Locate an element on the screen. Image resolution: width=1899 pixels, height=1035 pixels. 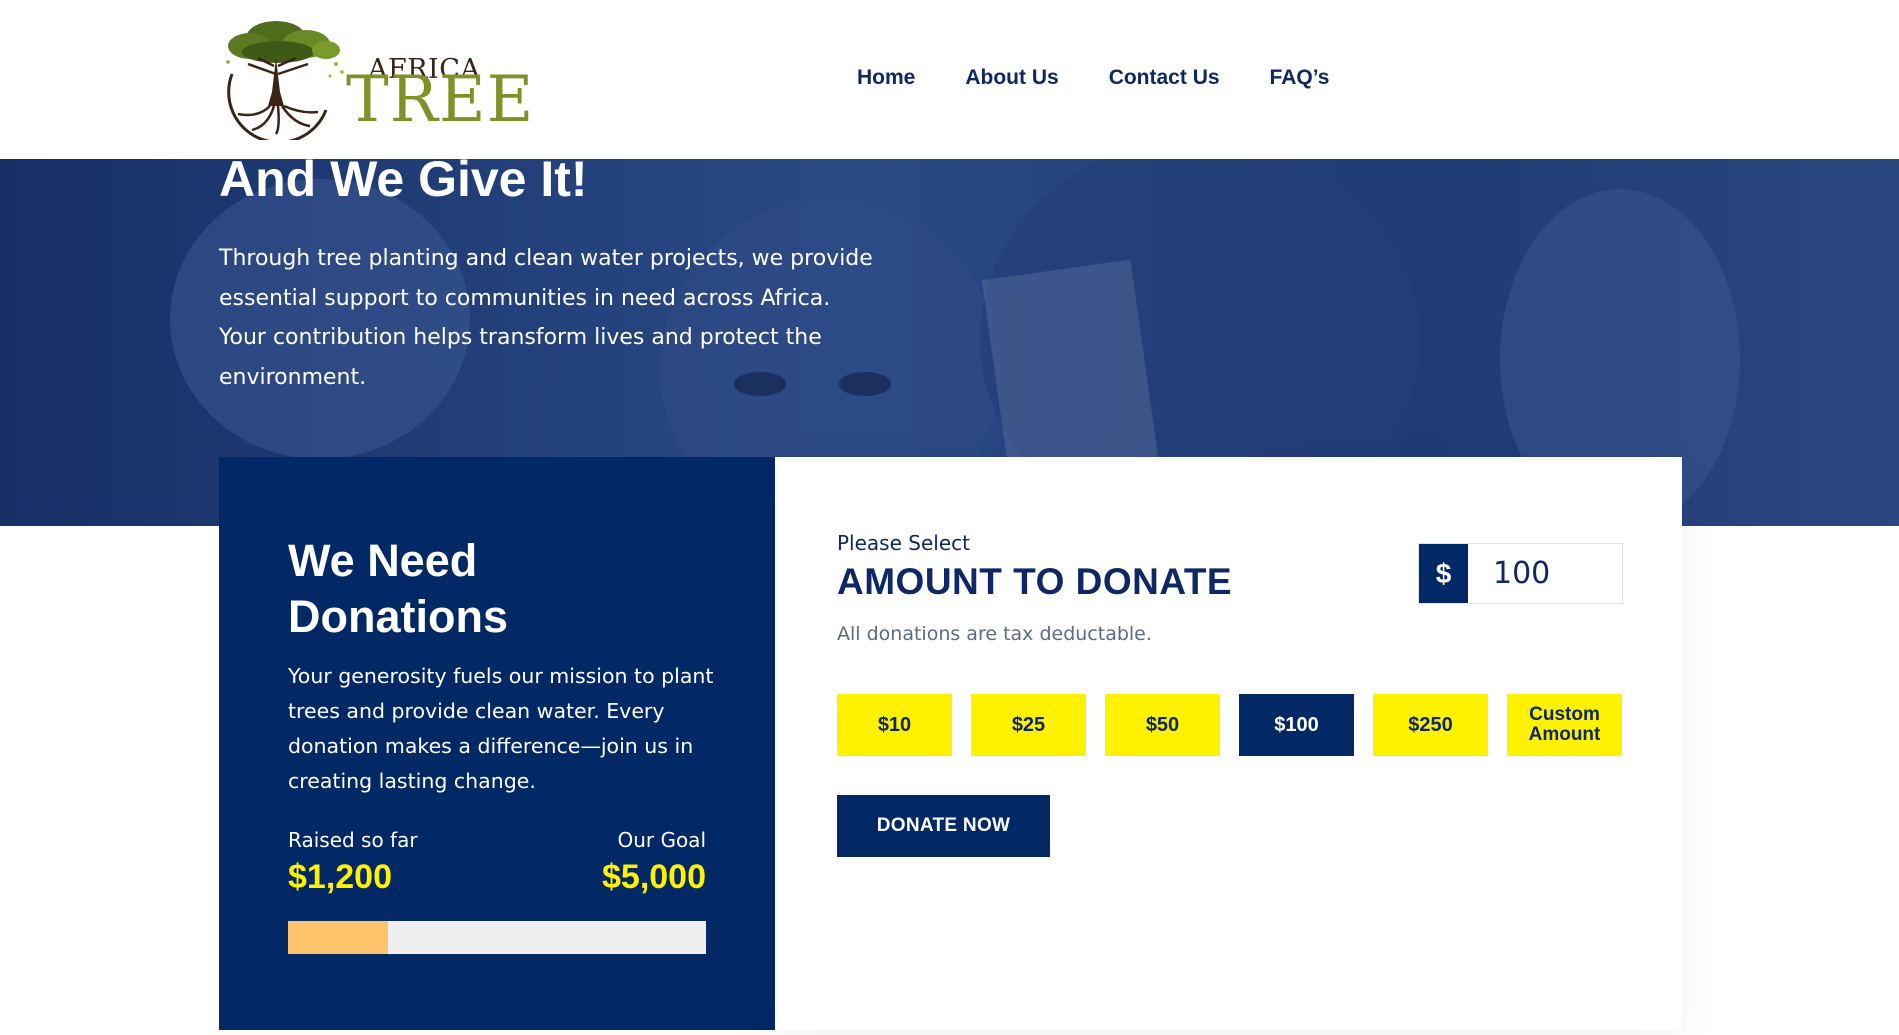
amount-field: $ is located at coordinates (1520, 573).